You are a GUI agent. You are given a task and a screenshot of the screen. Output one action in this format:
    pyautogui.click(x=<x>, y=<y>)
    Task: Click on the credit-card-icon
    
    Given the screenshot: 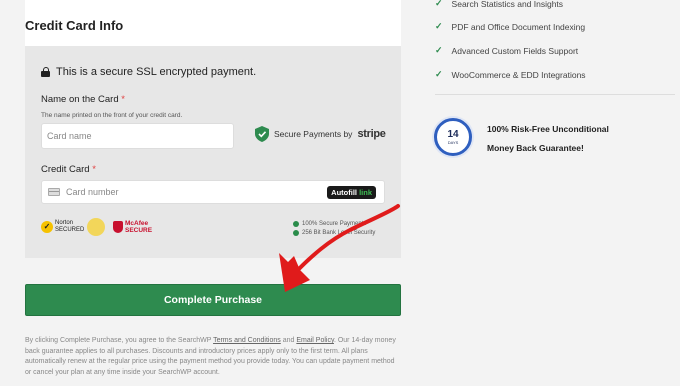 What is the action you would take?
    pyautogui.click(x=54, y=192)
    